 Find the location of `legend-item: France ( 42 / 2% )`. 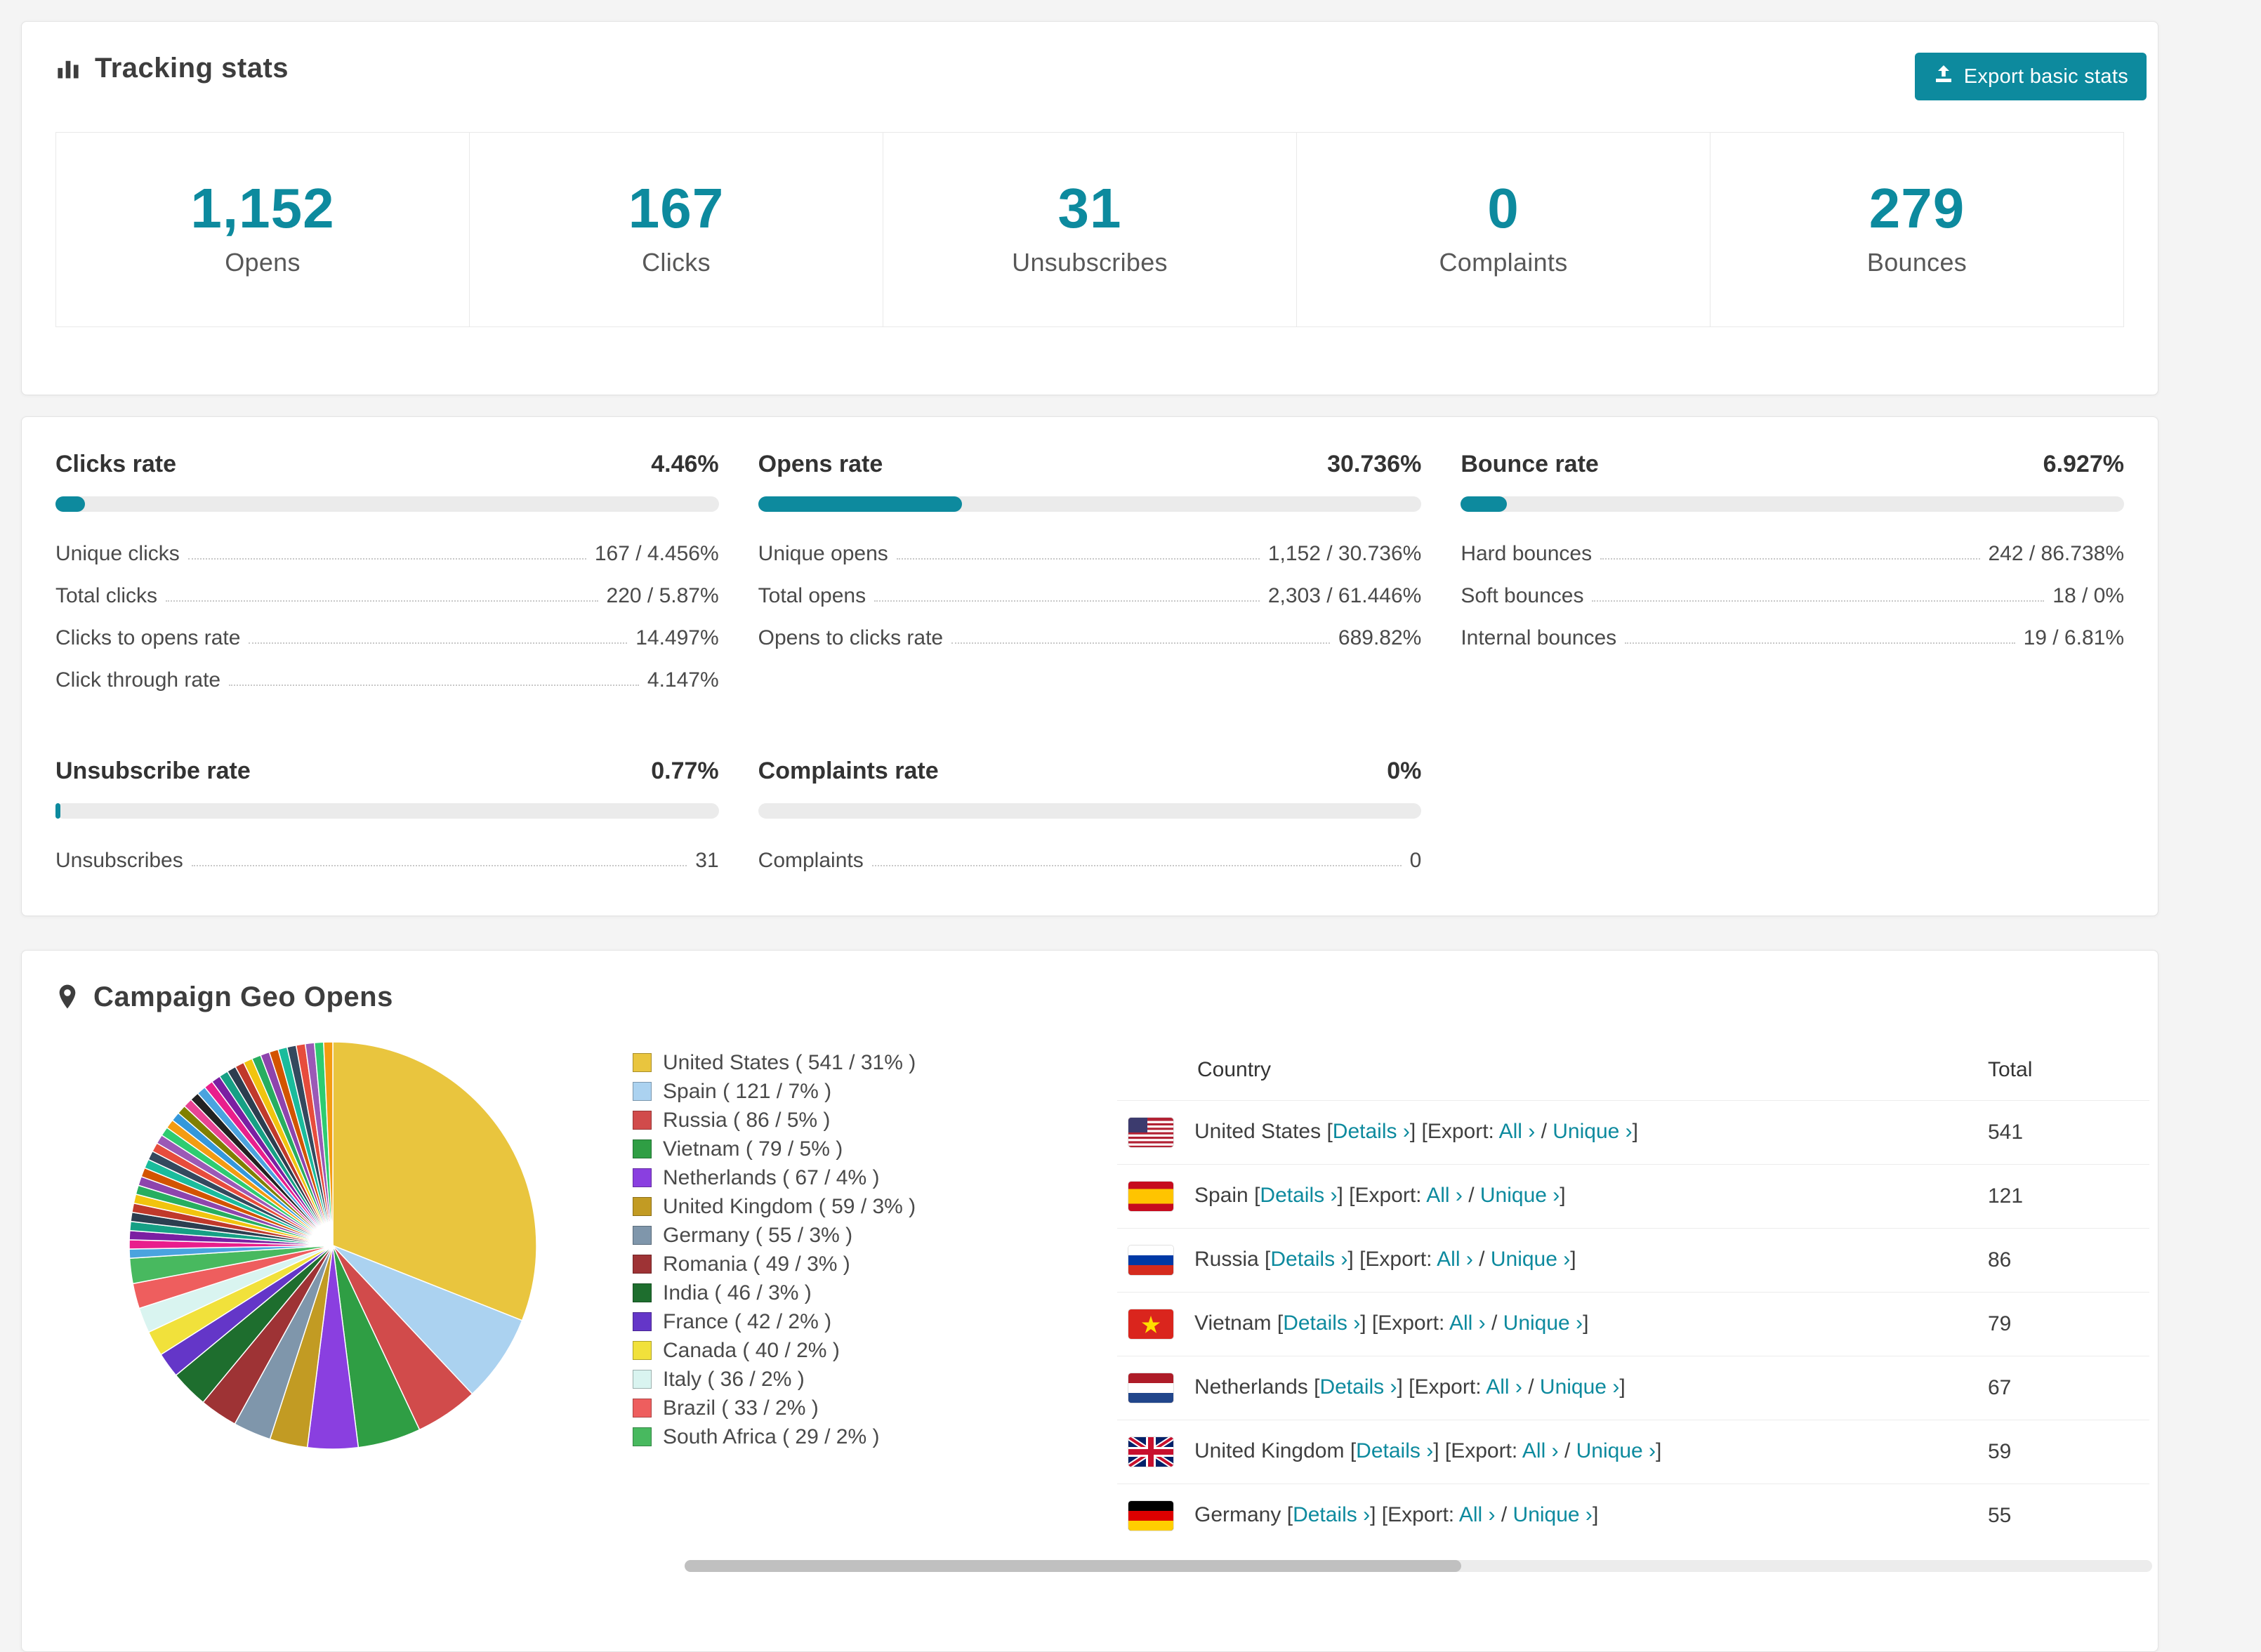

legend-item: France ( 42 / 2% ) is located at coordinates (875, 1321).